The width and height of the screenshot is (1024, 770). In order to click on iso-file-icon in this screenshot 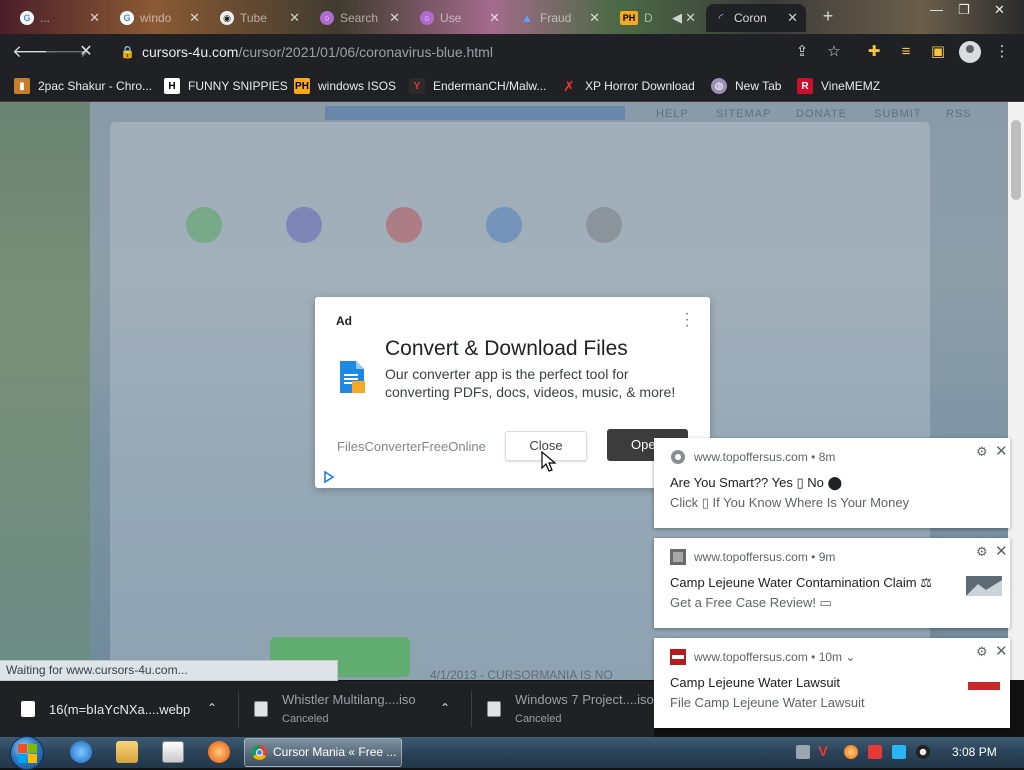, I will do `click(494, 709)`.